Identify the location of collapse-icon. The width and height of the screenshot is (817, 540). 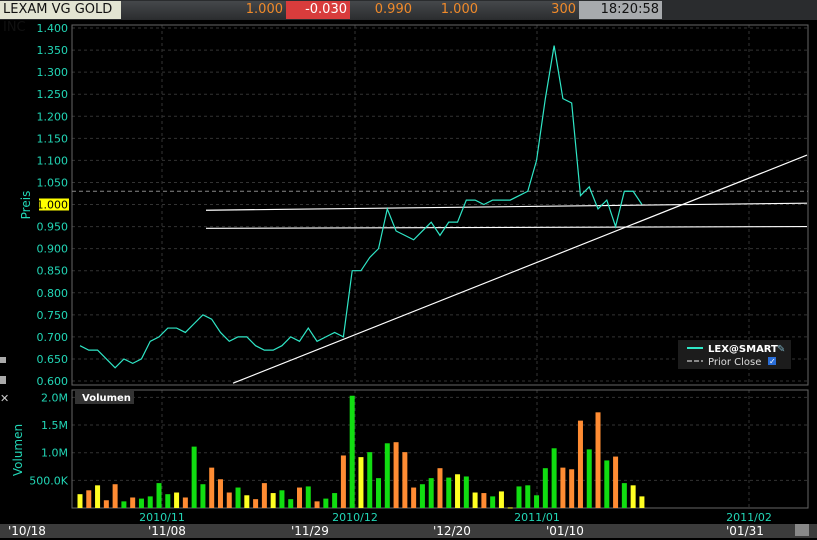
(3, 360).